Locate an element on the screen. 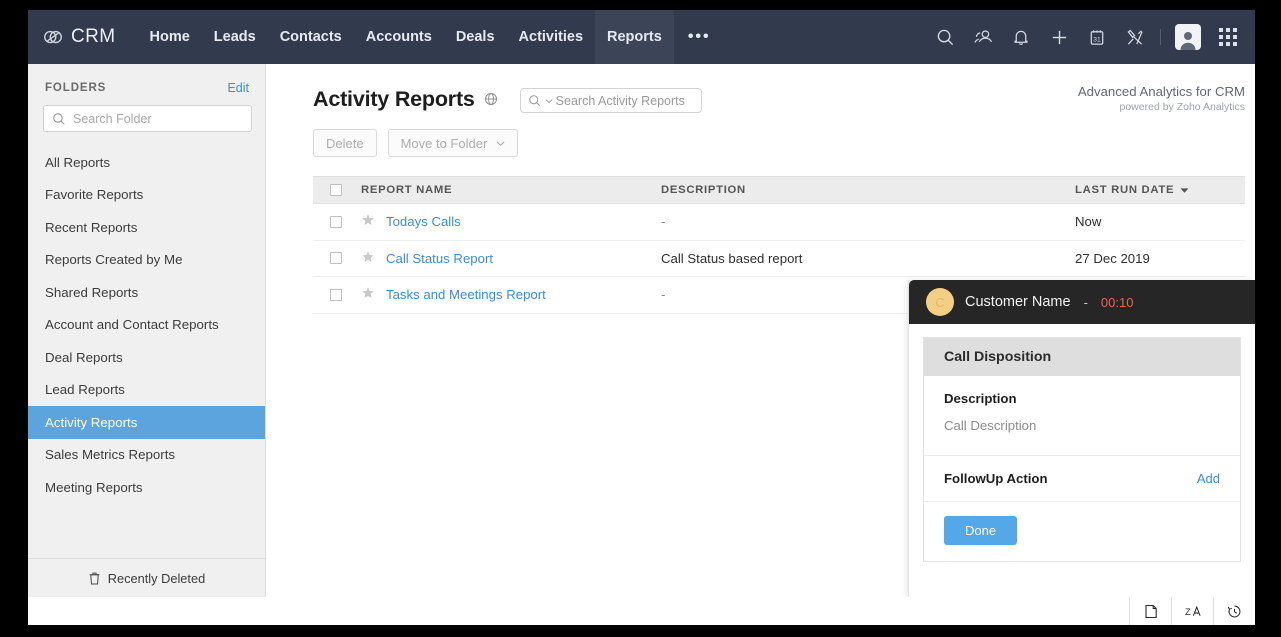 Image resolution: width=1281 pixels, height=637 pixels. description-value: Call Description is located at coordinates (1082, 425).